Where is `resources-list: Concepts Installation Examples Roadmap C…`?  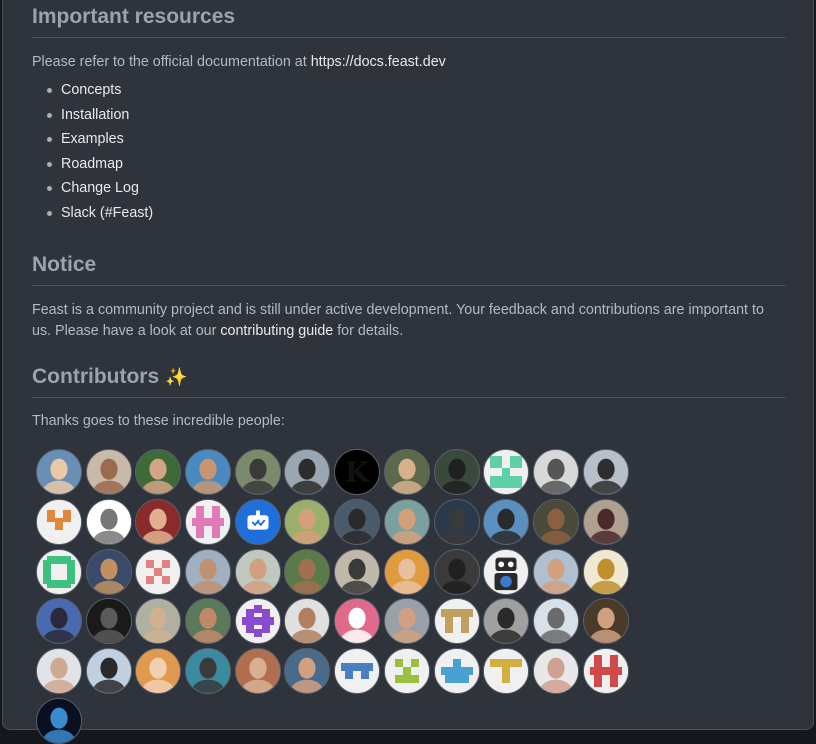 resources-list: Concepts Installation Examples Roadmap C… is located at coordinates (92, 152).